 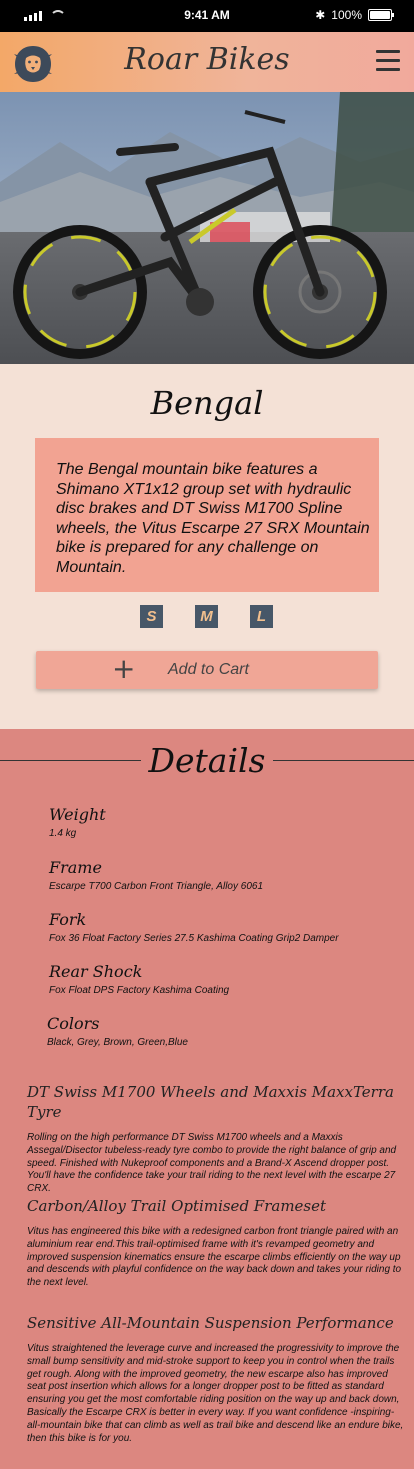 I want to click on battery-icon, so click(x=381, y=15).